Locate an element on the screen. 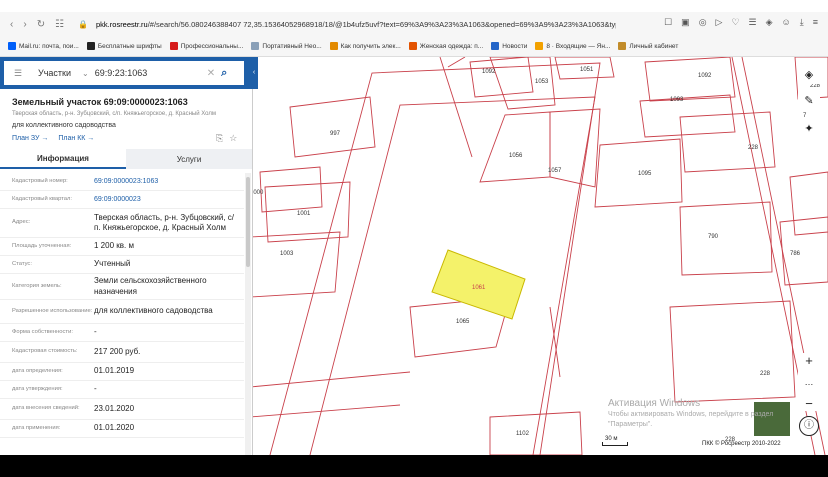 The image size is (828, 477). tab-services: Услуги is located at coordinates (189, 159).